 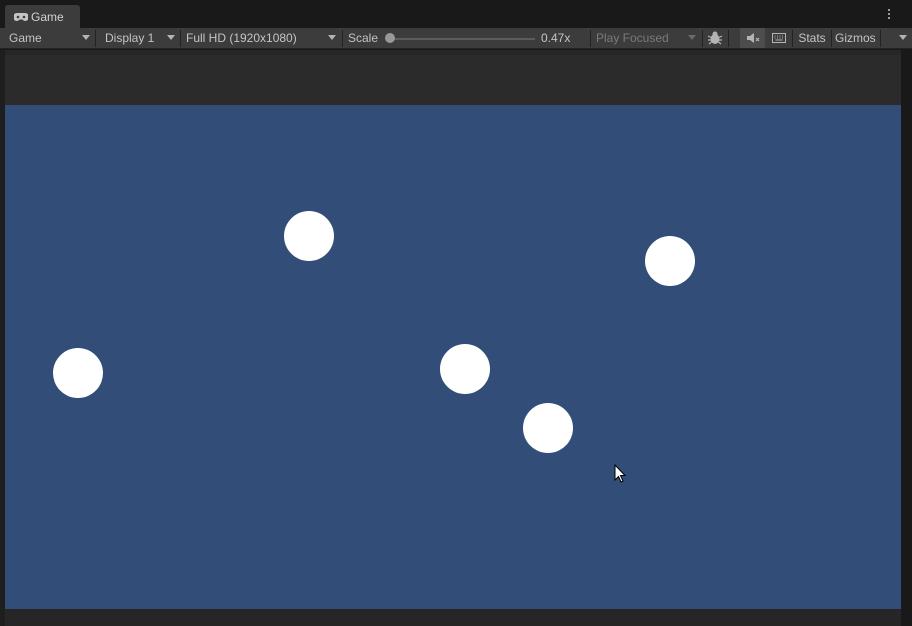 I want to click on resolution-dropdown: Full HD (1920x1080), so click(x=261, y=38).